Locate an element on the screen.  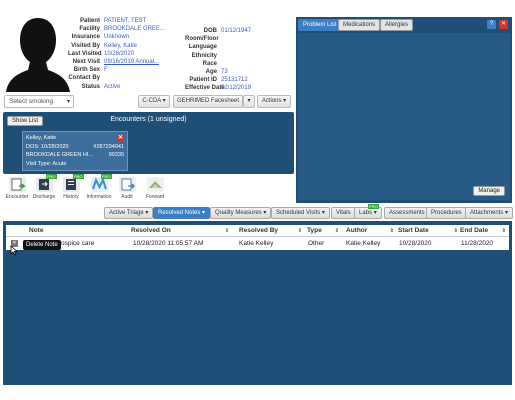
column-label: Resolved On is located at coordinates (151, 230).